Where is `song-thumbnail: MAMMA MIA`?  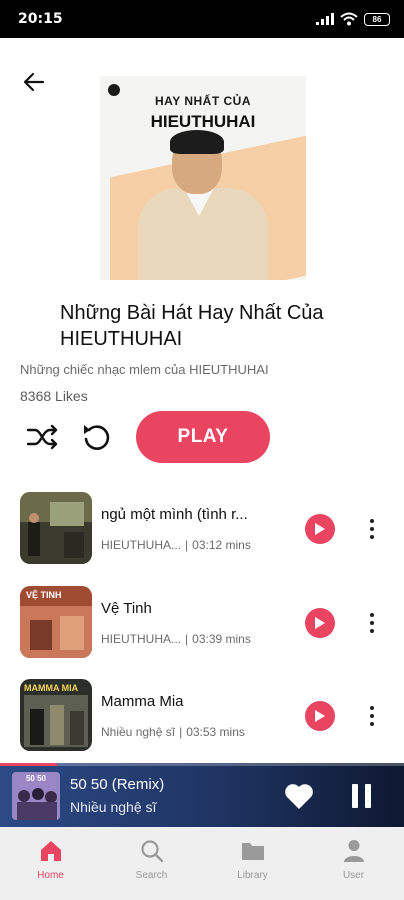
song-thumbnail: MAMMA MIA is located at coordinates (56, 715).